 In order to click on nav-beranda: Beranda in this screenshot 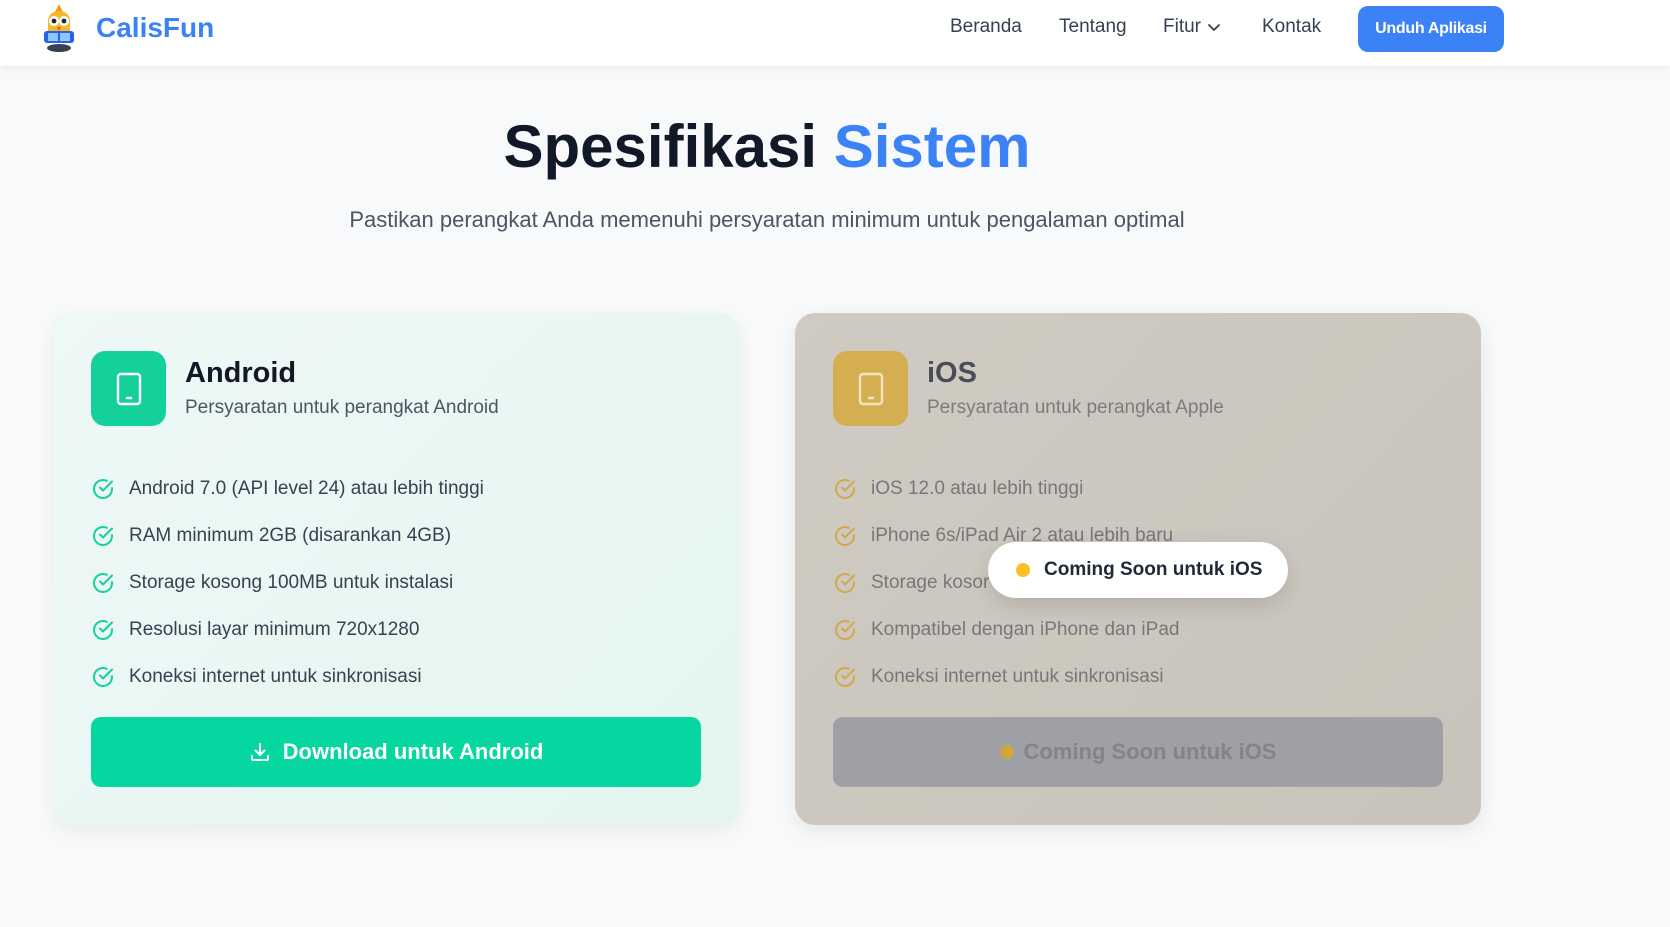, I will do `click(986, 27)`.